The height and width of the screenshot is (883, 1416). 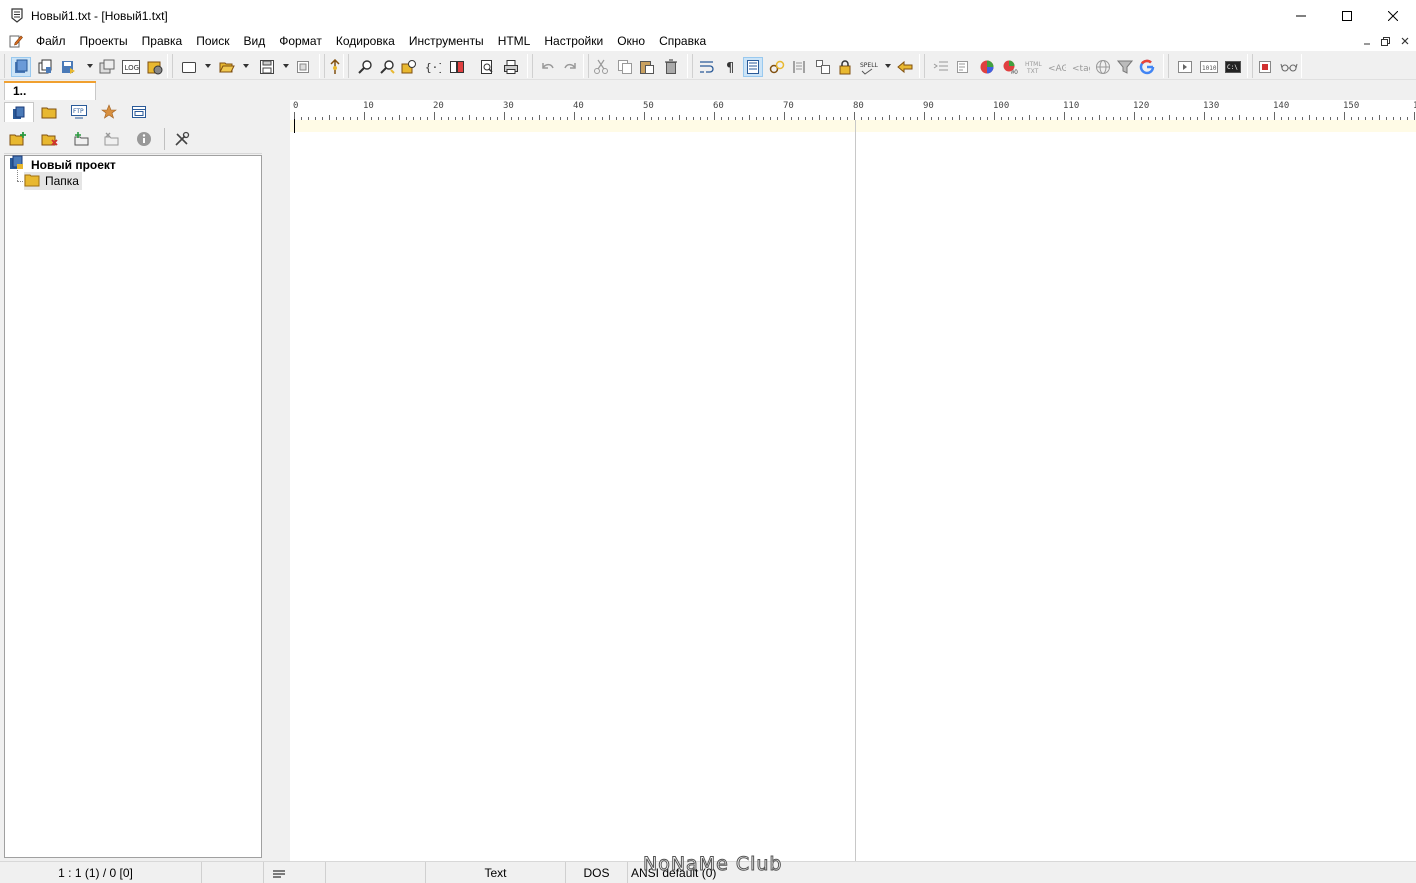 I want to click on hex-icon: #0, so click(x=1011, y=67).